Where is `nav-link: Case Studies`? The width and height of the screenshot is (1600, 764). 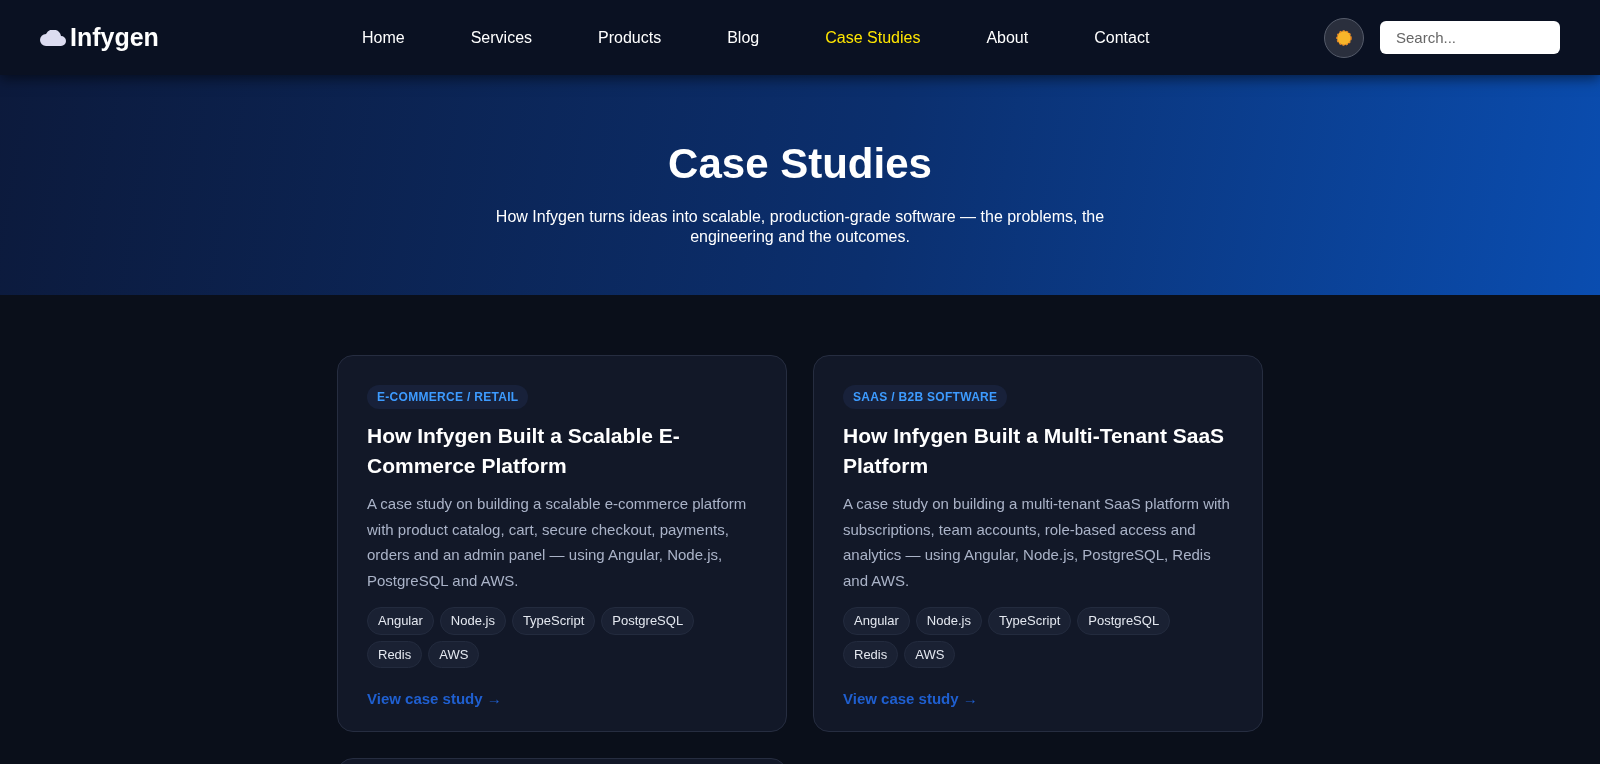
nav-link: Case Studies is located at coordinates (873, 37).